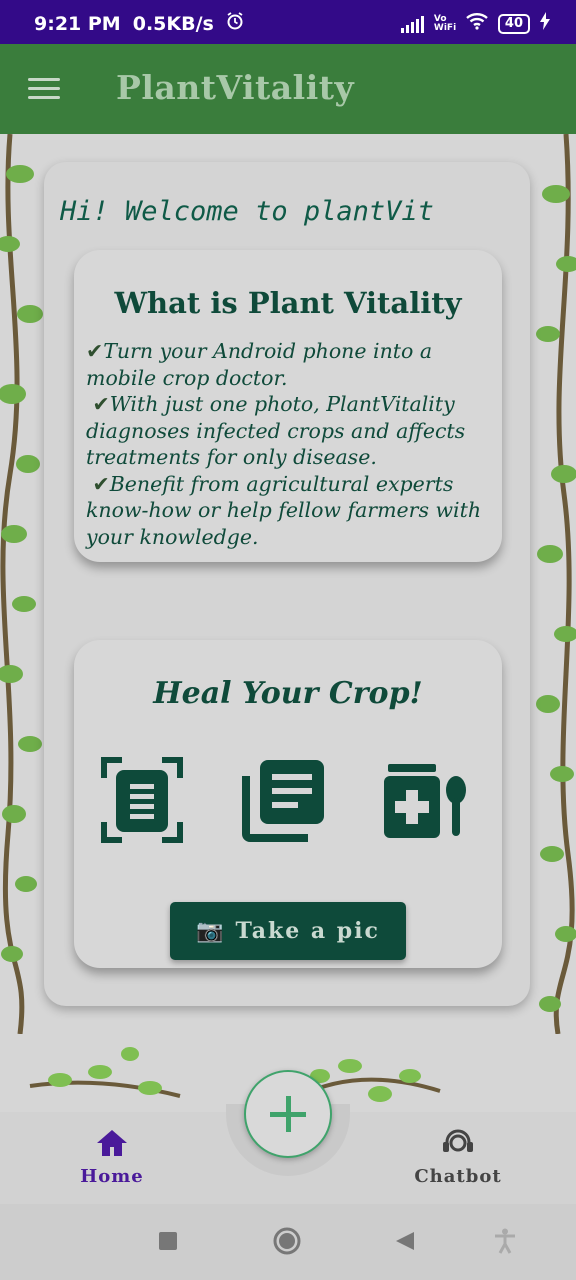 This screenshot has height=1280, width=576. Describe the element at coordinates (513, 23) in the screenshot. I see `battery-indicator: 40` at that location.